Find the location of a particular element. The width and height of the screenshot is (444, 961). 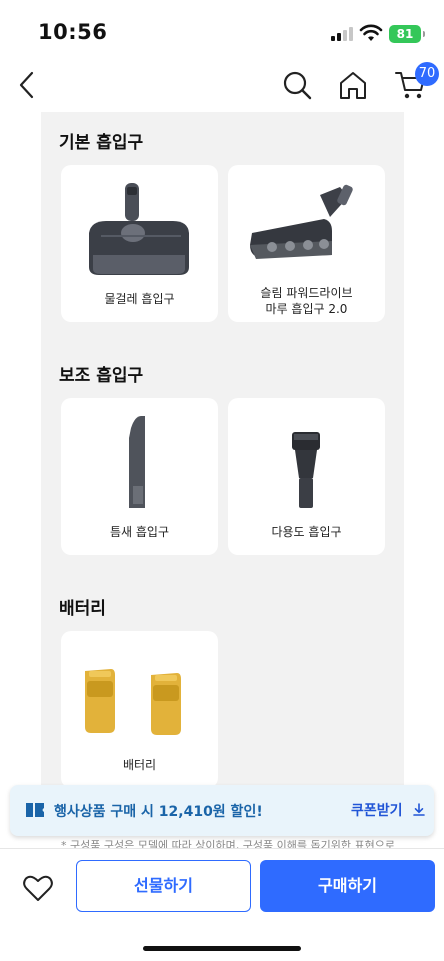

component-name: 배터리 is located at coordinates (139, 765).